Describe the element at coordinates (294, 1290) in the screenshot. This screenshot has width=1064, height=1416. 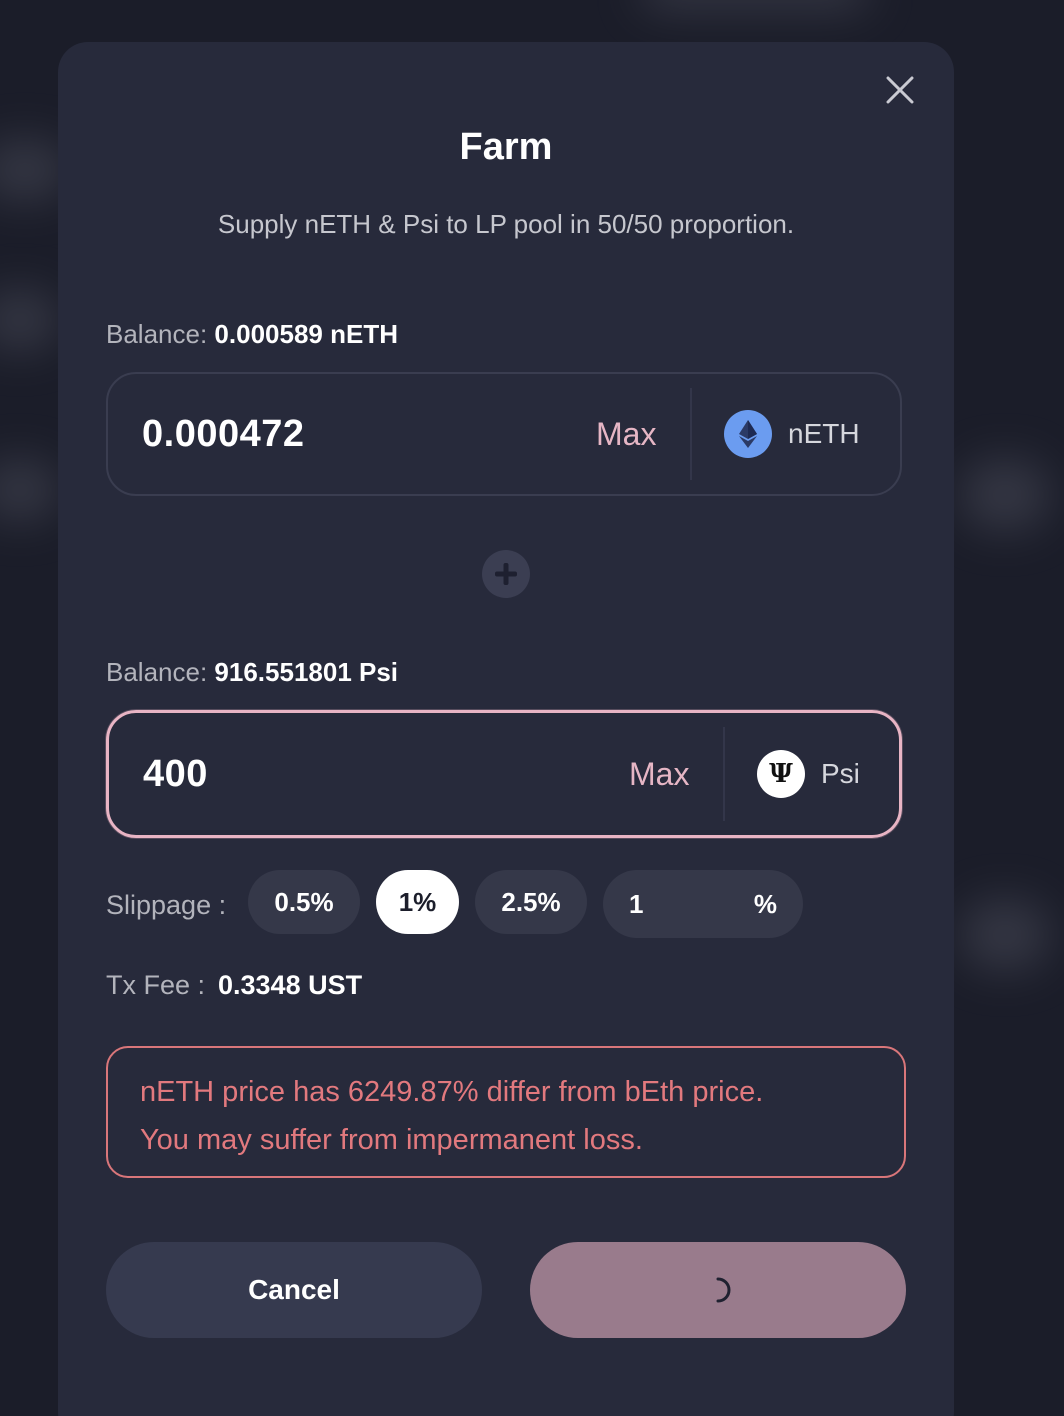
I see `cancel-button: Cancel` at that location.